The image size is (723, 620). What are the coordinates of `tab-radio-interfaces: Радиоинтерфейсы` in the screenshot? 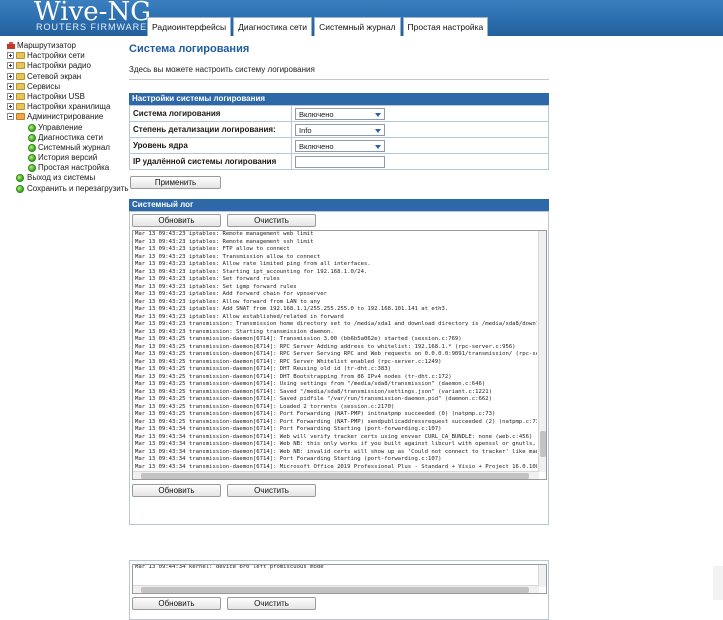 It's located at (189, 26).